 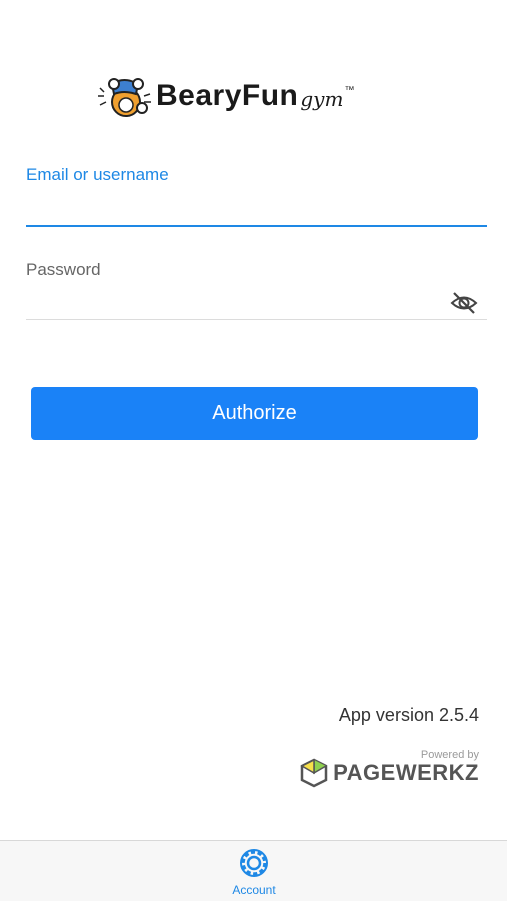 I want to click on pagewerkz-logo-icon, so click(x=314, y=773).